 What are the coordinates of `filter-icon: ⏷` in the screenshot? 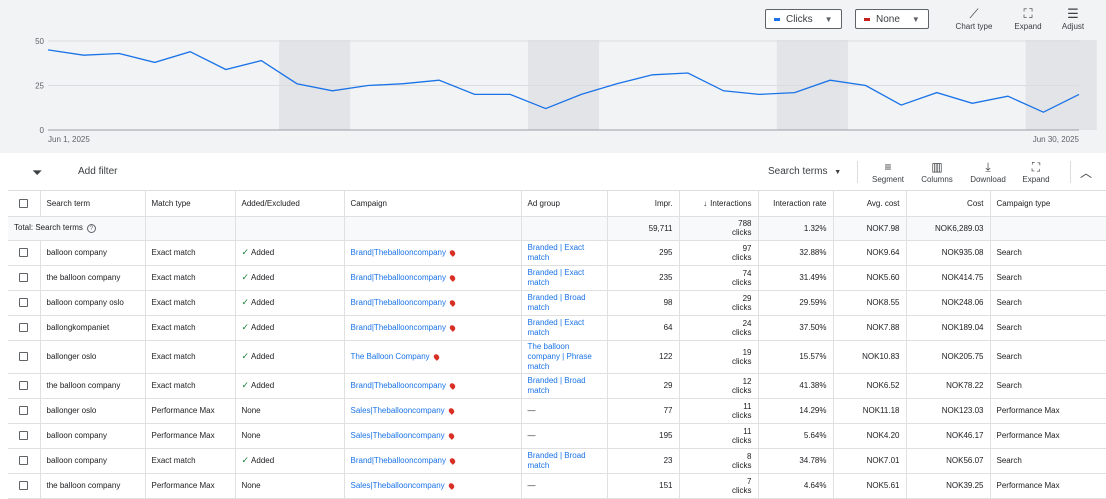 It's located at (37, 173).